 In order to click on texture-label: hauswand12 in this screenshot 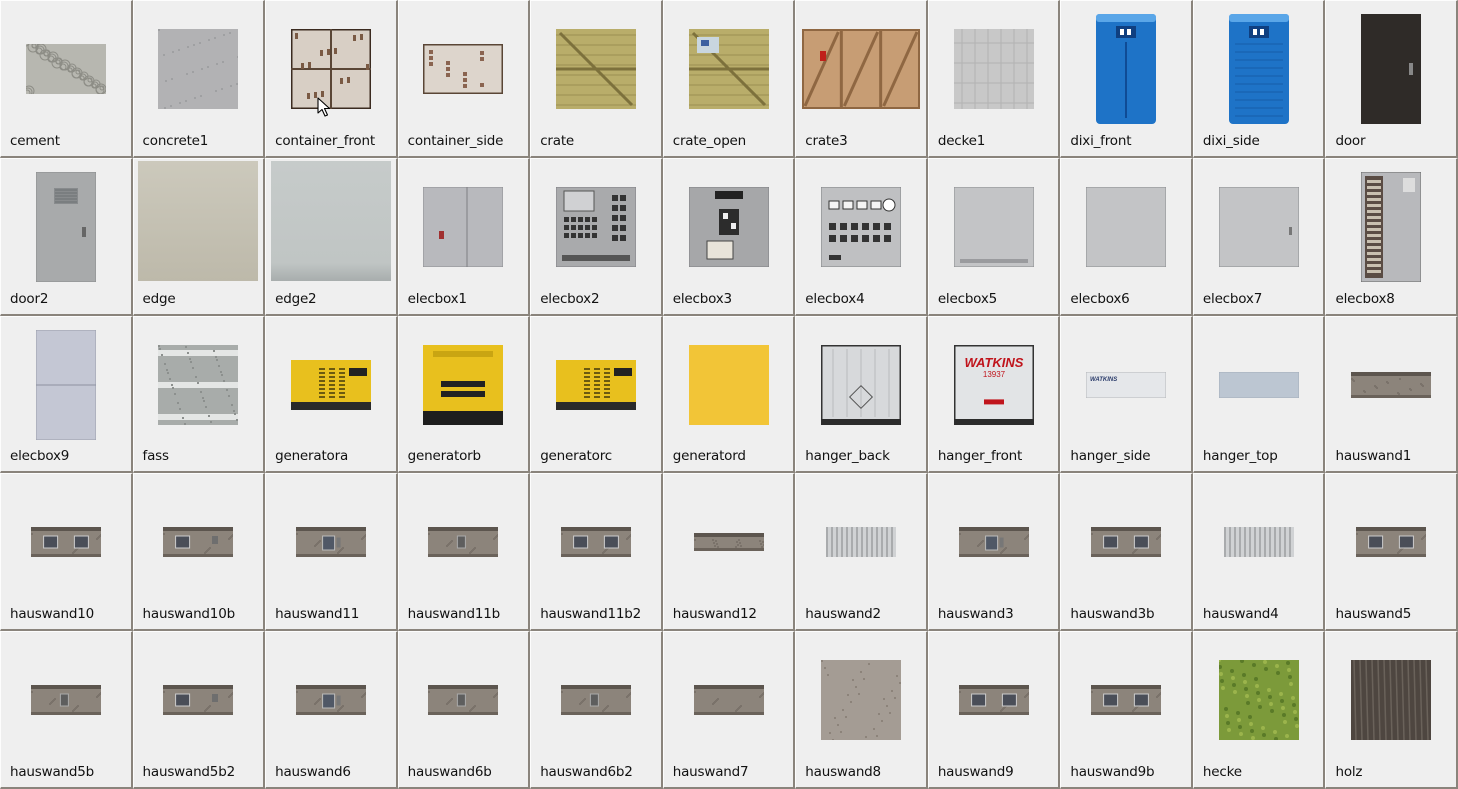, I will do `click(714, 614)`.